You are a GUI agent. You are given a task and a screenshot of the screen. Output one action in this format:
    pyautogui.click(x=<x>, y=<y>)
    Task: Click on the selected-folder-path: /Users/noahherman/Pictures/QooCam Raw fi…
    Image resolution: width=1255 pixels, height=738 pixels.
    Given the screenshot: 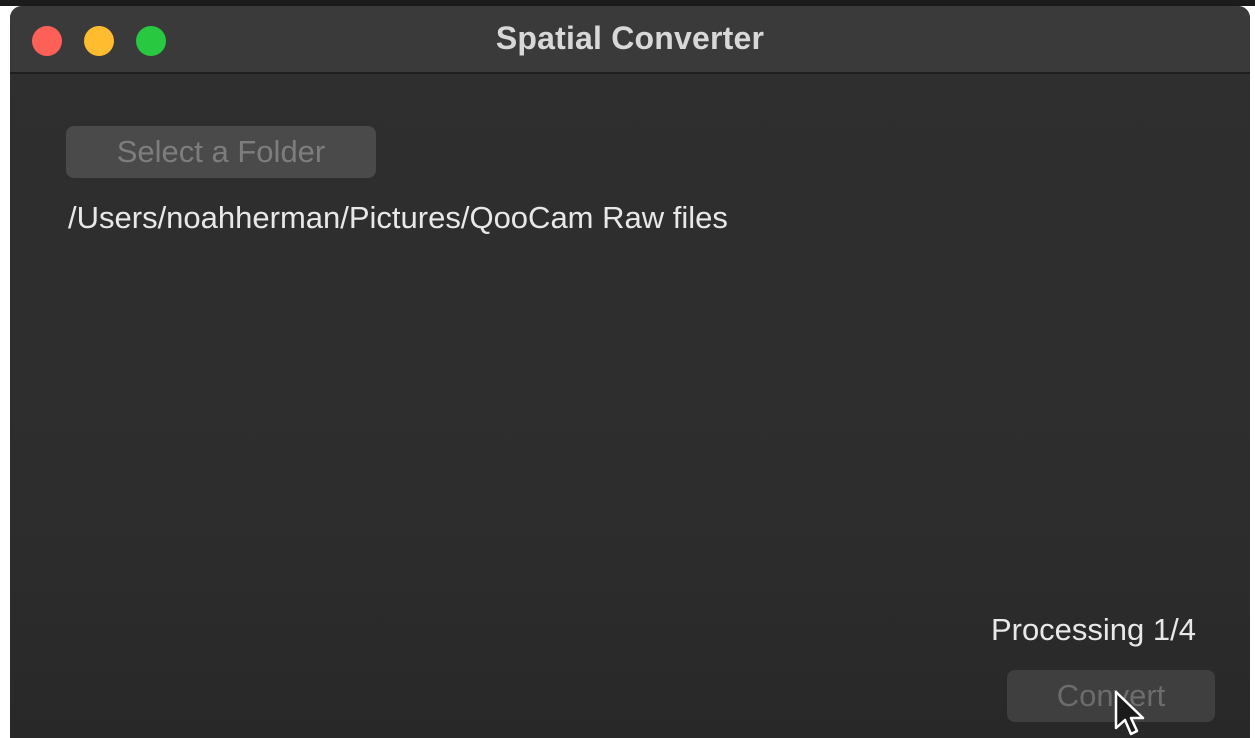 What is the action you would take?
    pyautogui.click(x=398, y=217)
    